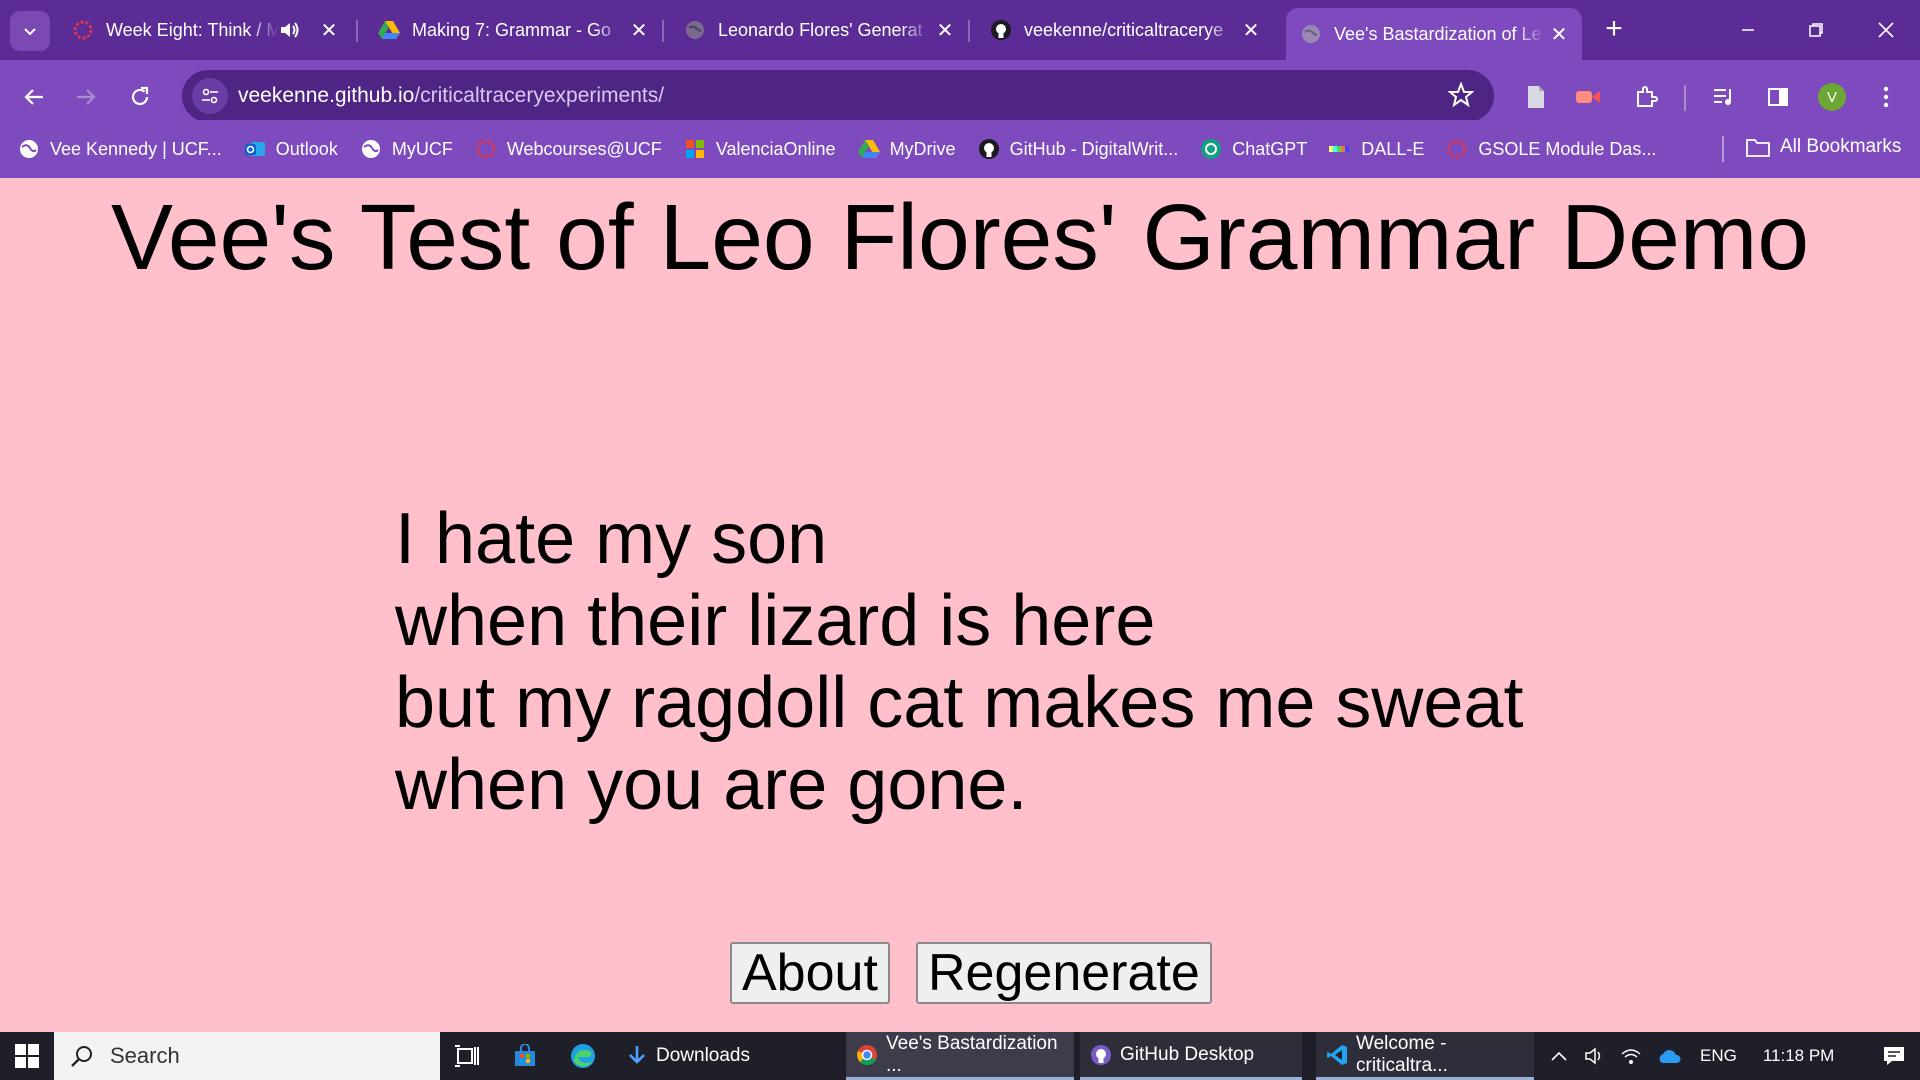 This screenshot has width=1920, height=1080. Describe the element at coordinates (406, 149) in the screenshot. I see `bookmark-myucf: MyUCF` at that location.